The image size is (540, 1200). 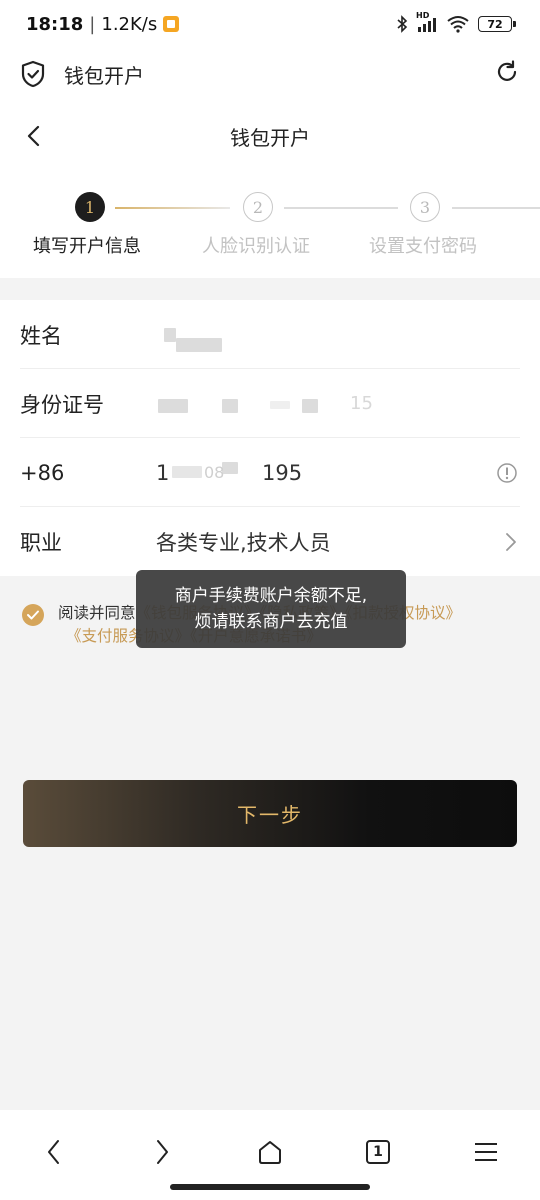 I want to click on phone-field-end: 195, so click(x=282, y=472).